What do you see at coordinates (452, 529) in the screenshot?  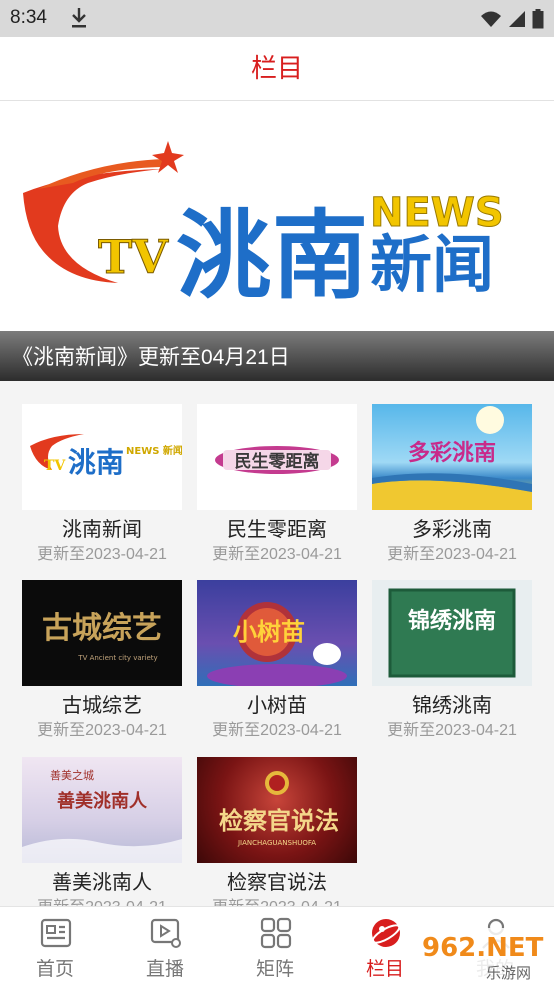 I see `column-title: 多彩洮南` at bounding box center [452, 529].